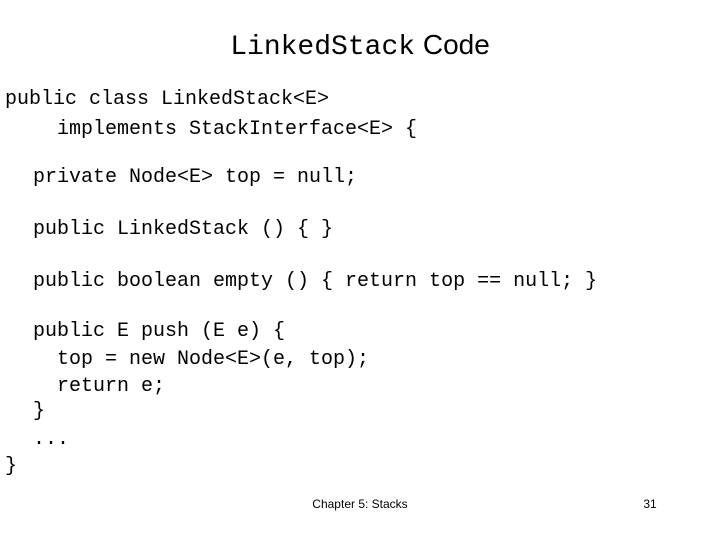 The image size is (720, 540). What do you see at coordinates (452, 44) in the screenshot?
I see `page-title-sans-part: Code` at bounding box center [452, 44].